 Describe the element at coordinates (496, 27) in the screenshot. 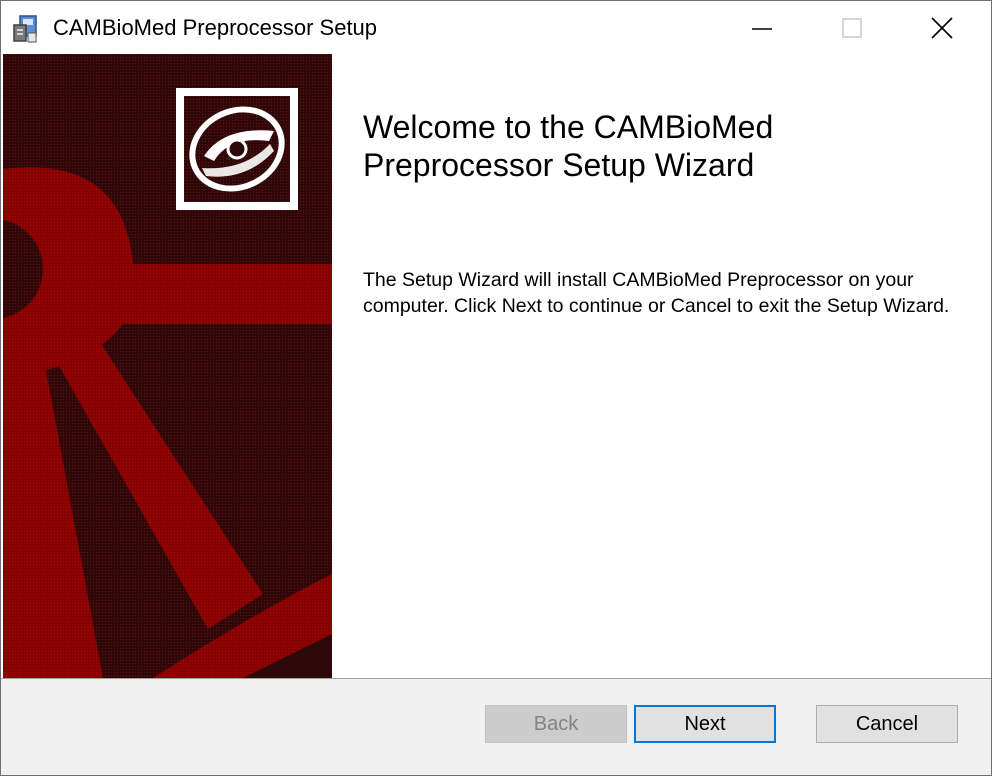

I see `title-bar: CAMBioMed Preprocessor Setup` at that location.